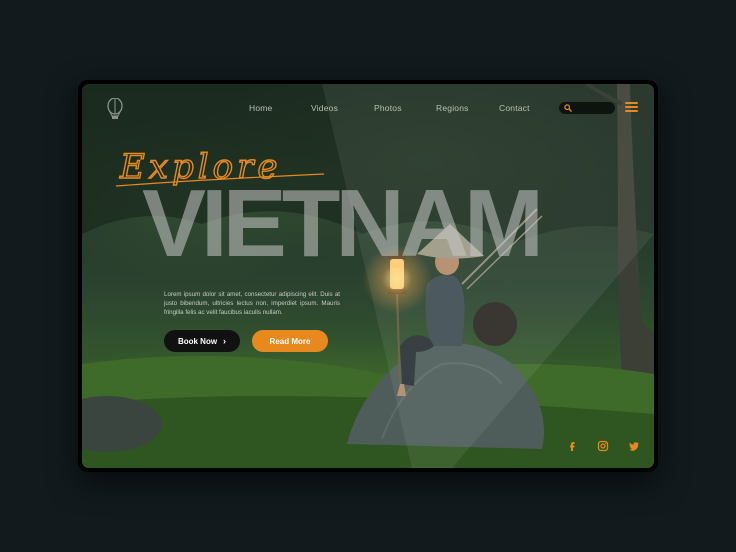 This screenshot has height=552, width=736. I want to click on hero-title: VIETNAM, so click(343, 223).